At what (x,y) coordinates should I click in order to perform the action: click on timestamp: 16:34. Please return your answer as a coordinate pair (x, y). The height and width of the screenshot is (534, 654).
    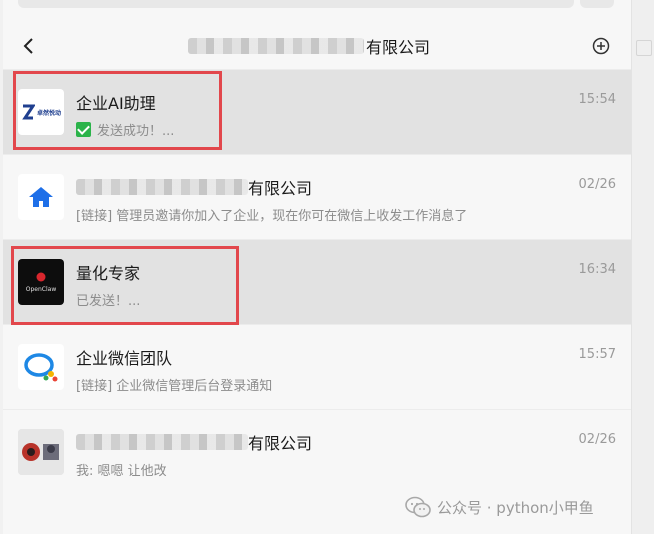
    Looking at the image, I should click on (597, 269).